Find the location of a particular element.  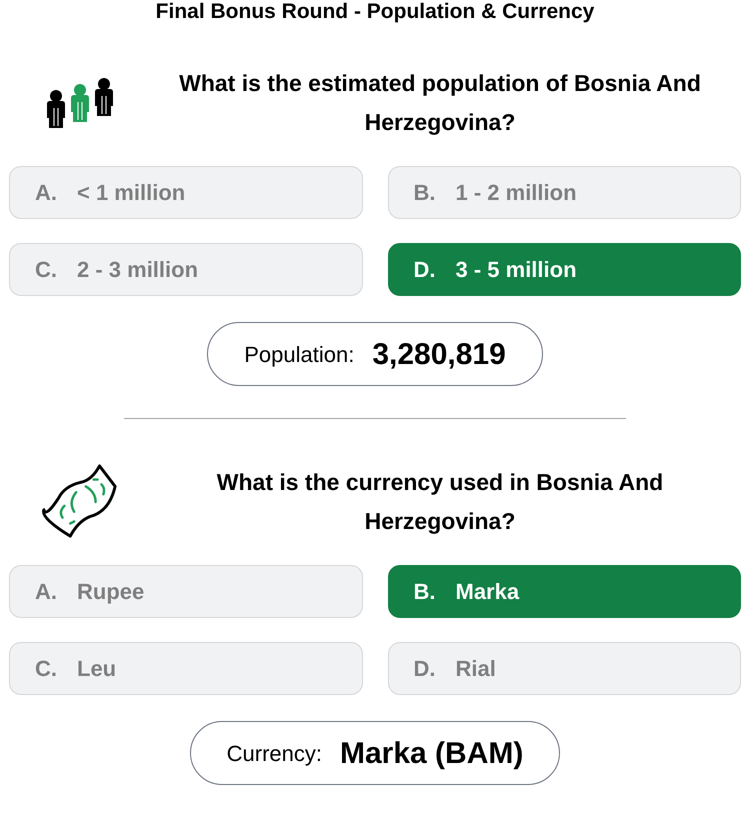

answer-label: Currency: is located at coordinates (274, 754).